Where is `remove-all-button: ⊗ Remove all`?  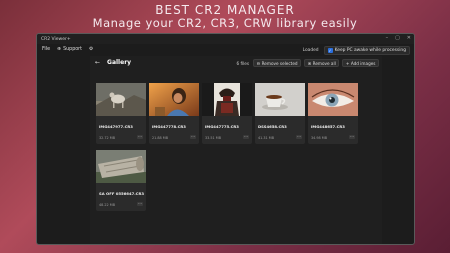 remove-all-button: ⊗ Remove all is located at coordinates (322, 63).